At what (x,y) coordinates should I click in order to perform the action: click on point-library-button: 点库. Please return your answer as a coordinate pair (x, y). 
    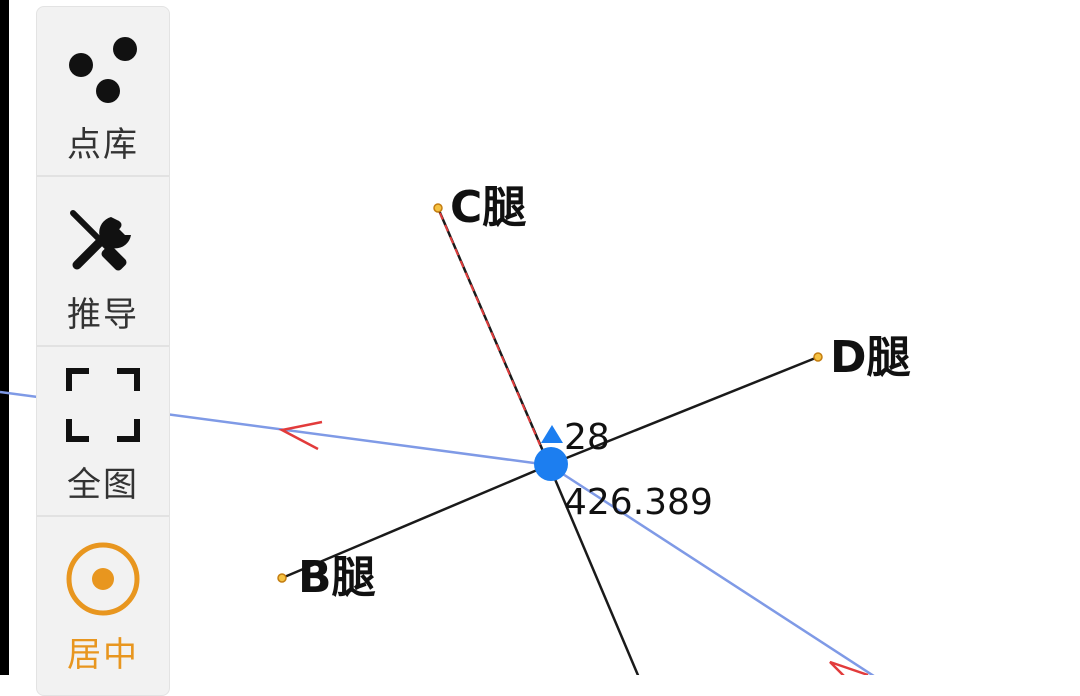
    Looking at the image, I should click on (103, 91).